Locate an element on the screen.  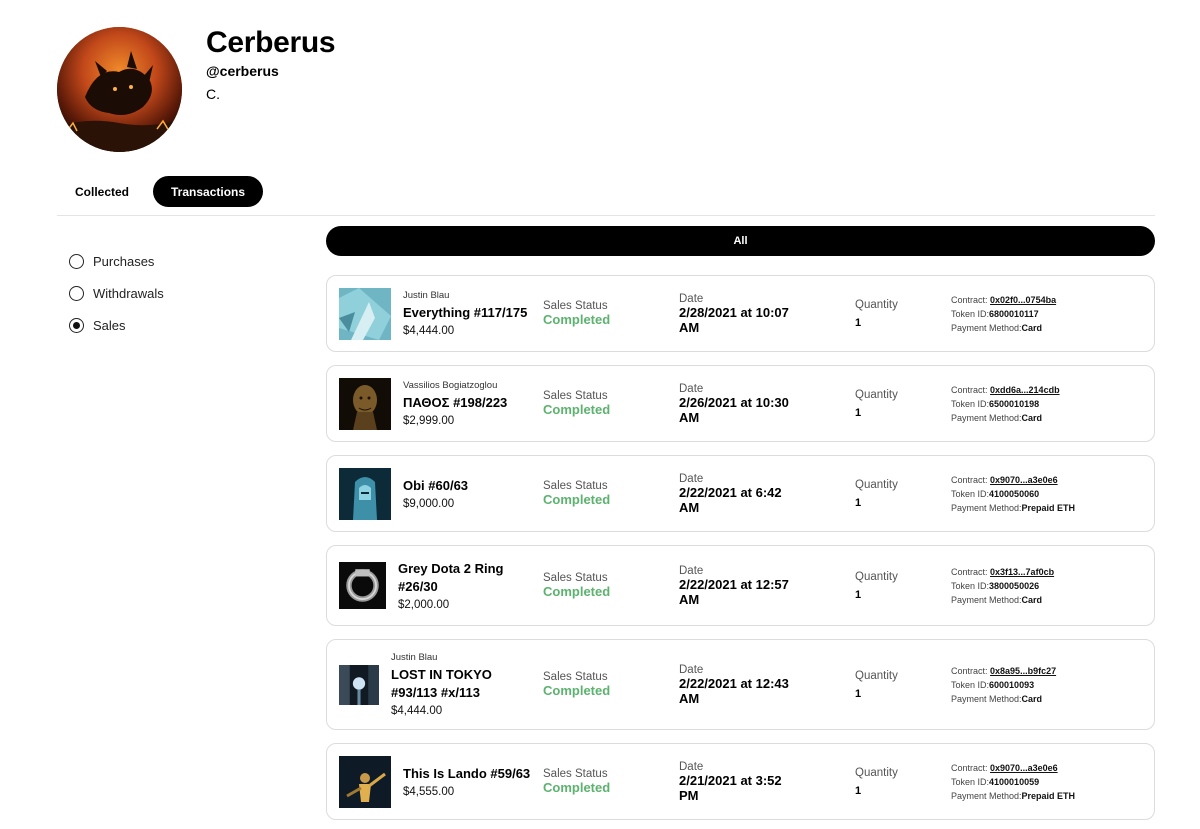
quantity-value: 1 is located at coordinates (858, 693).